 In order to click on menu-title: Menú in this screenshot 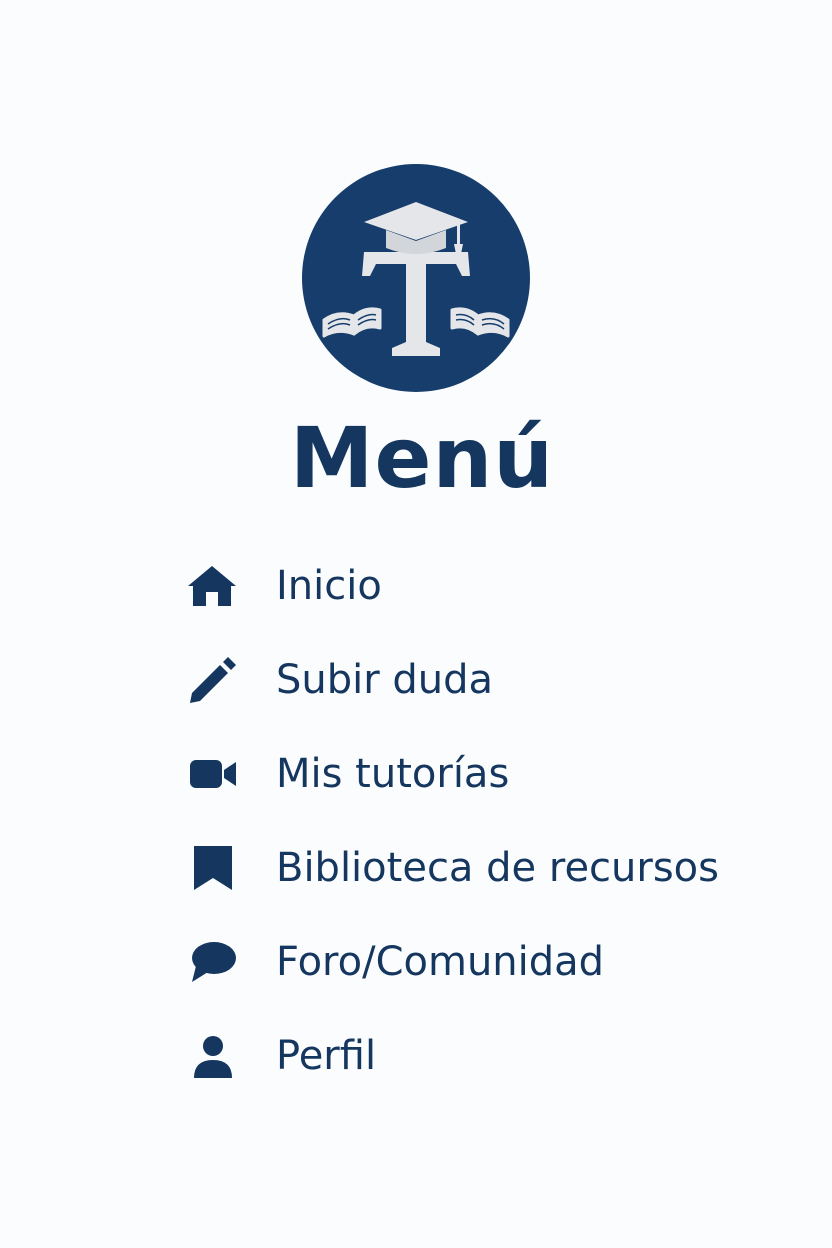, I will do `click(422, 458)`.